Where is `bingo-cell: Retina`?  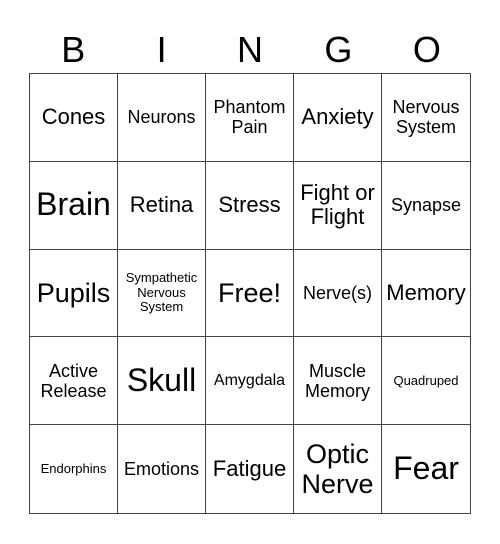 bingo-cell: Retina is located at coordinates (162, 205).